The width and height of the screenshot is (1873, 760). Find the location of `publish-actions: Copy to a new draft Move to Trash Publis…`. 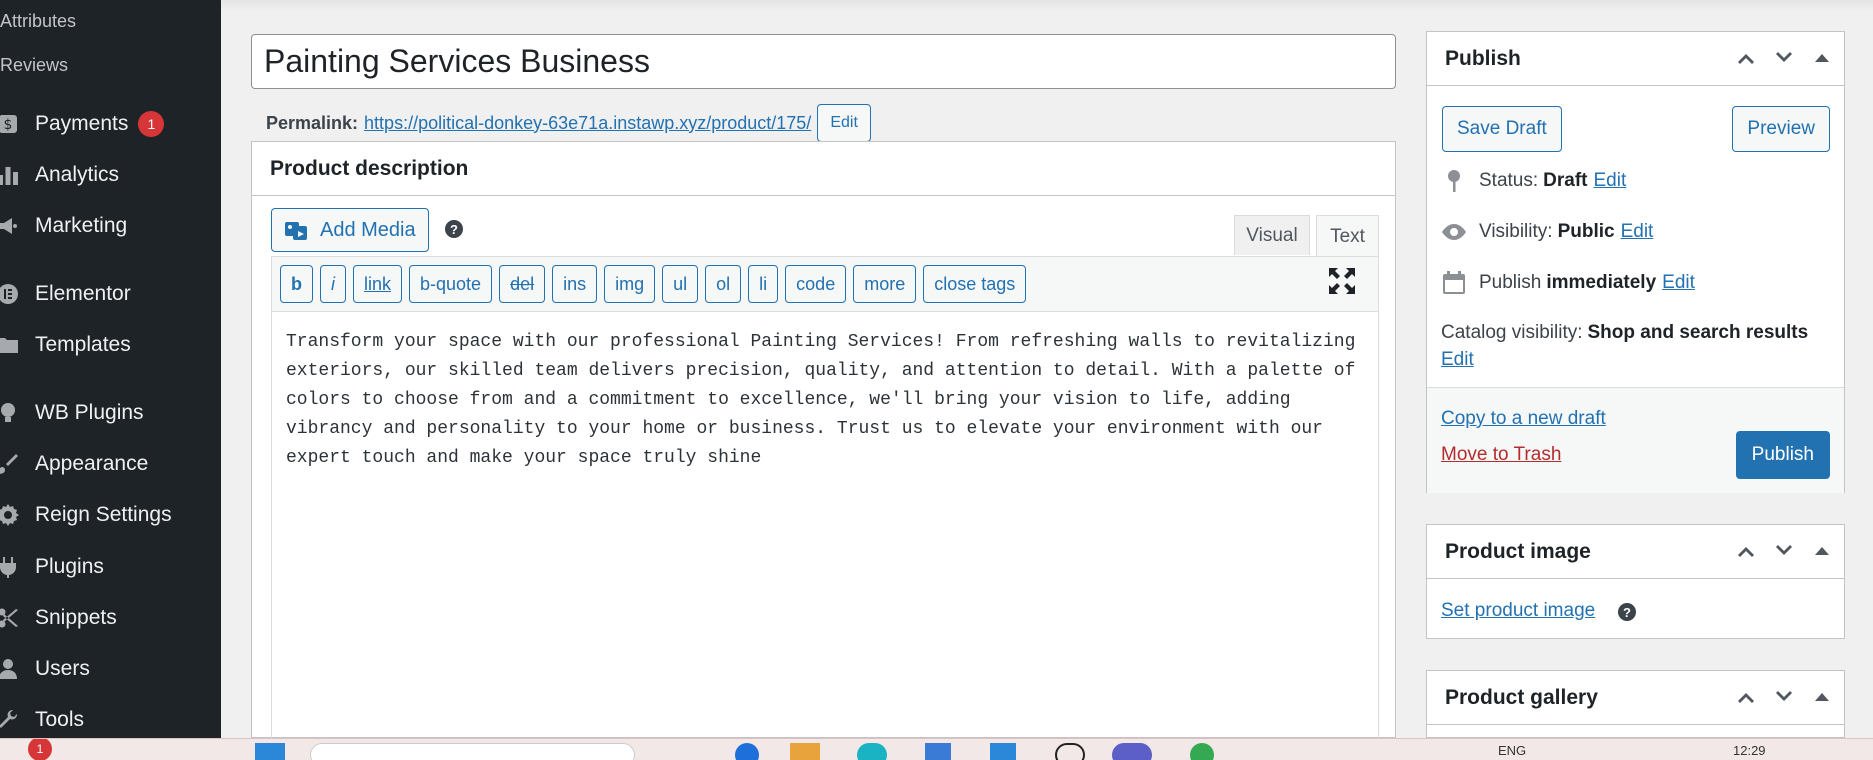

publish-actions: Copy to a new draft Move to Trash Publis… is located at coordinates (1635, 440).